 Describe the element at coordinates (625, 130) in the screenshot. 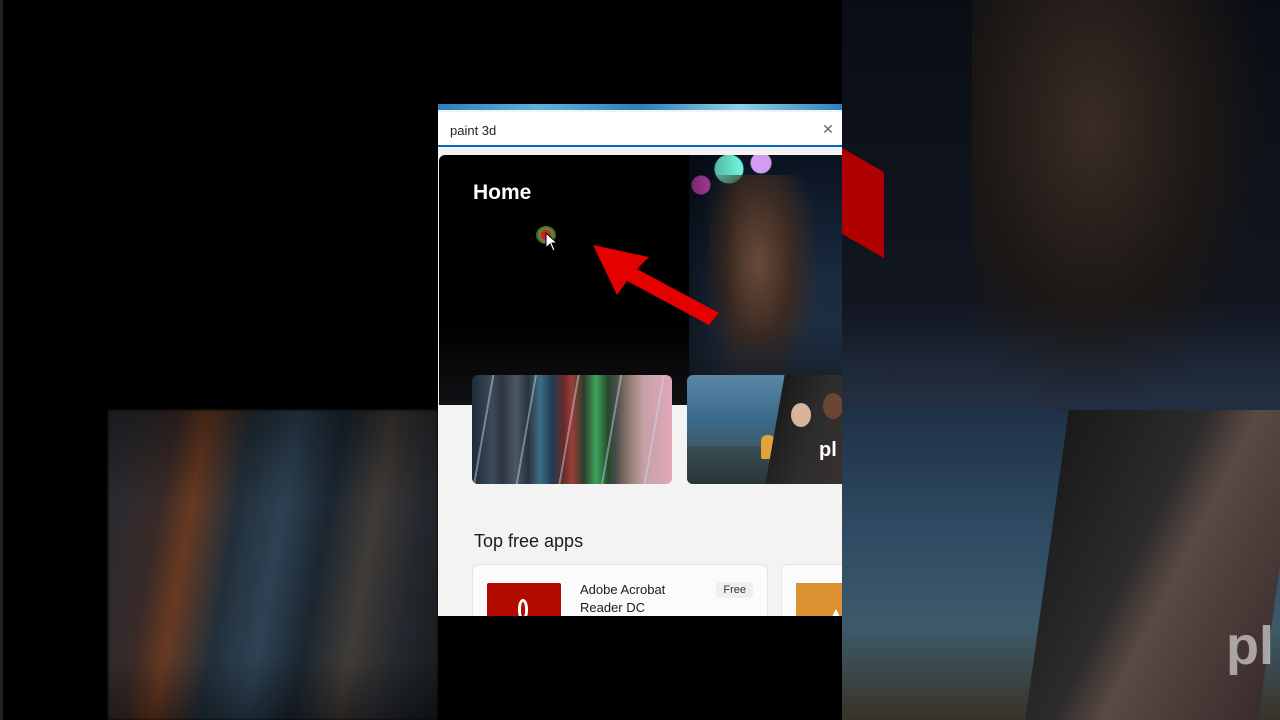

I see `search-input` at that location.